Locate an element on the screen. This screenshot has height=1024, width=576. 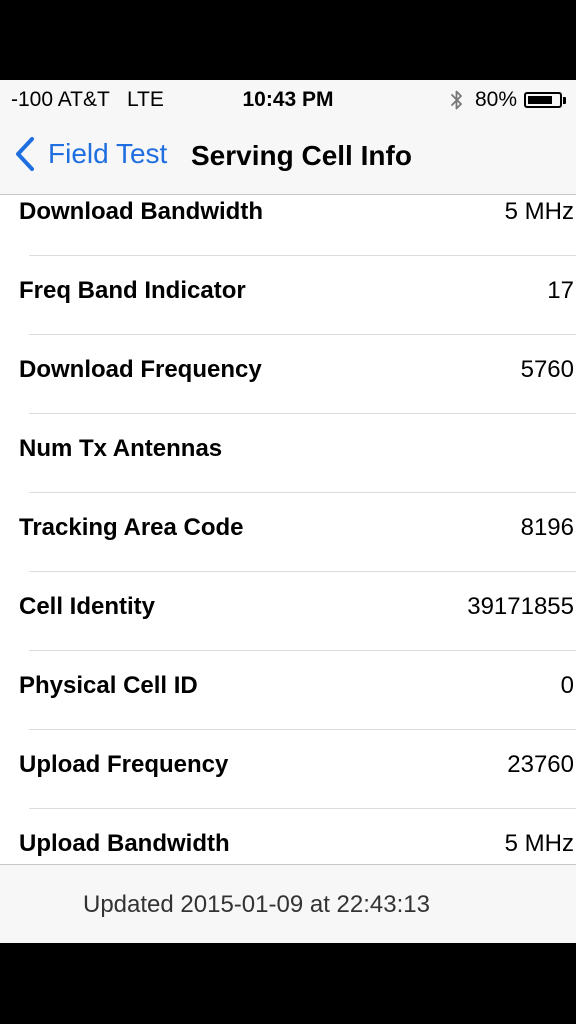
list-row: Tracking Area Code 8196 is located at coordinates (288, 532).